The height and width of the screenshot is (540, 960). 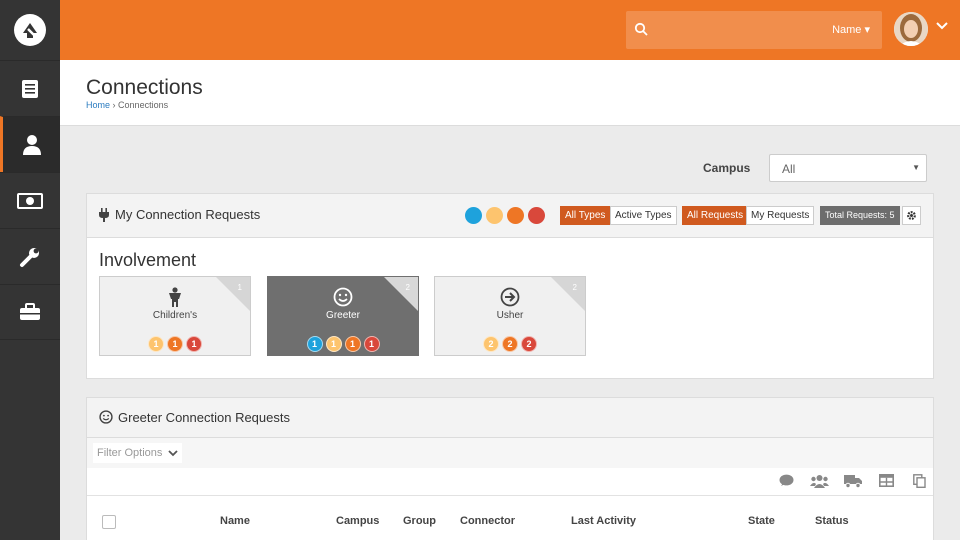 I want to click on briefcase-icon, so click(x=30, y=311).